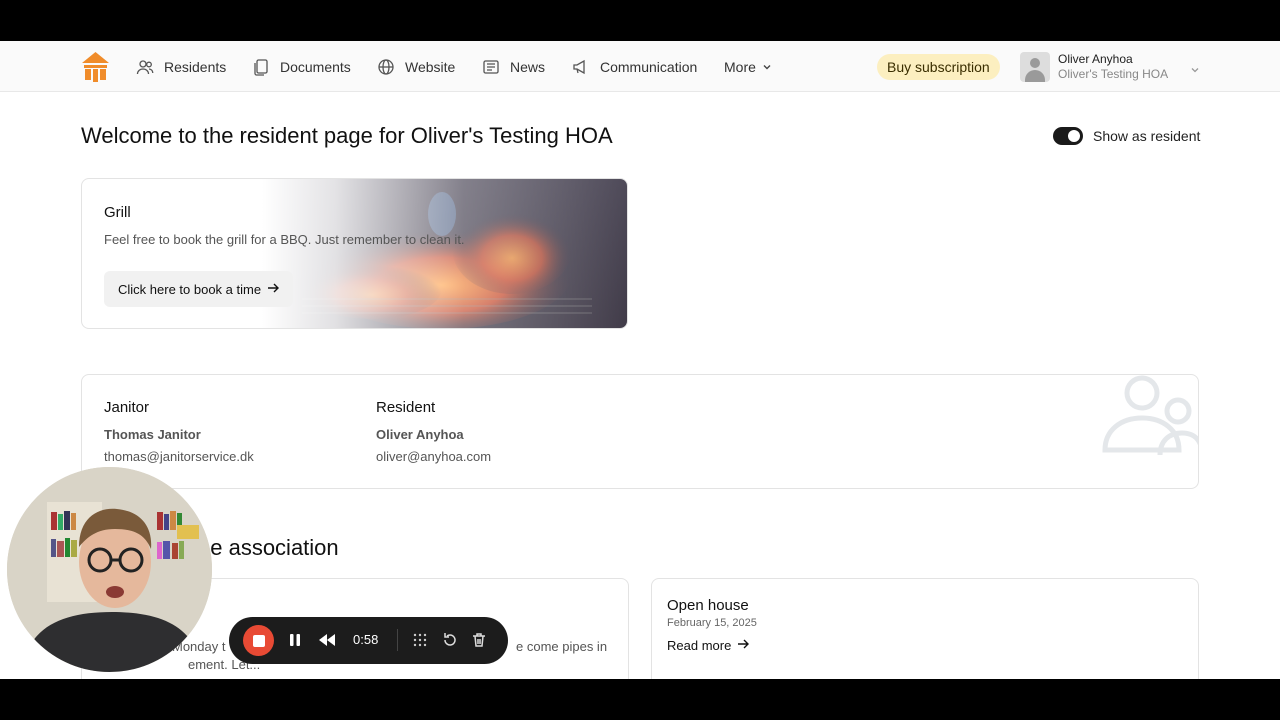 Image resolution: width=1280 pixels, height=720 pixels. I want to click on news-title: Open house, so click(708, 605).